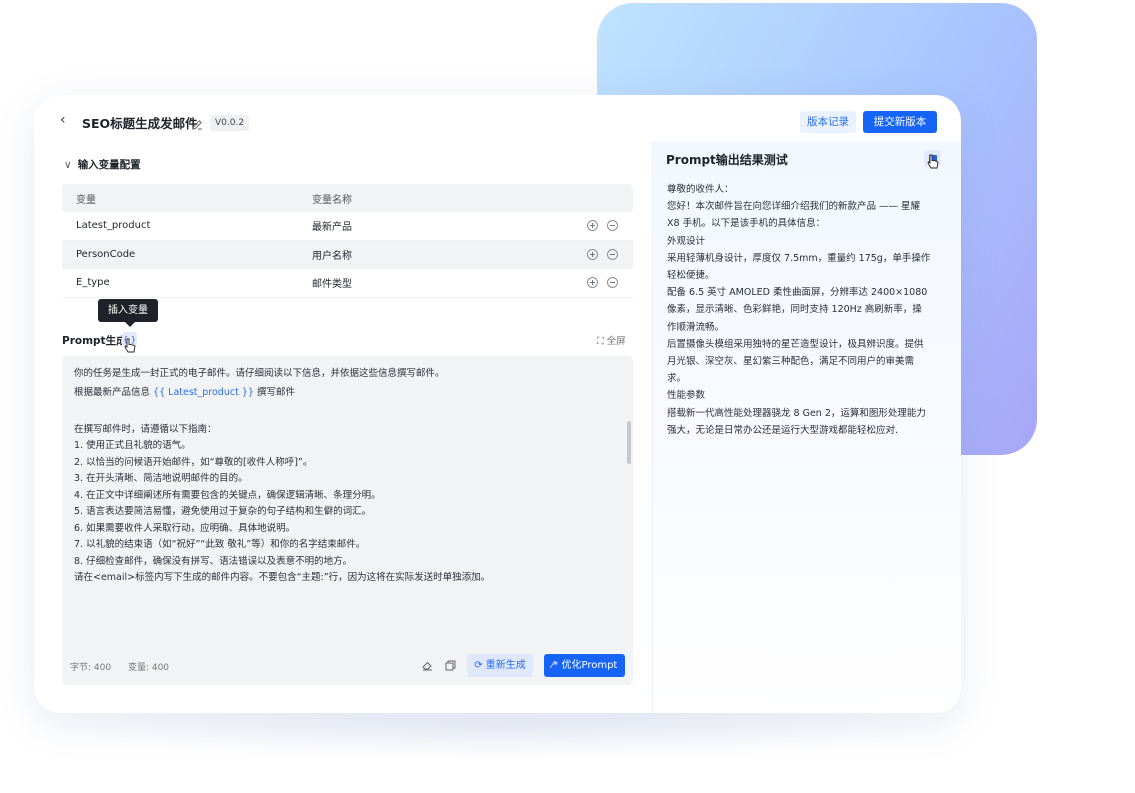  What do you see at coordinates (497, 118) in the screenshot?
I see `top-bar: ‹ SEO标题生成发邮件 V0.0.2 版本记录 提交新版本` at bounding box center [497, 118].